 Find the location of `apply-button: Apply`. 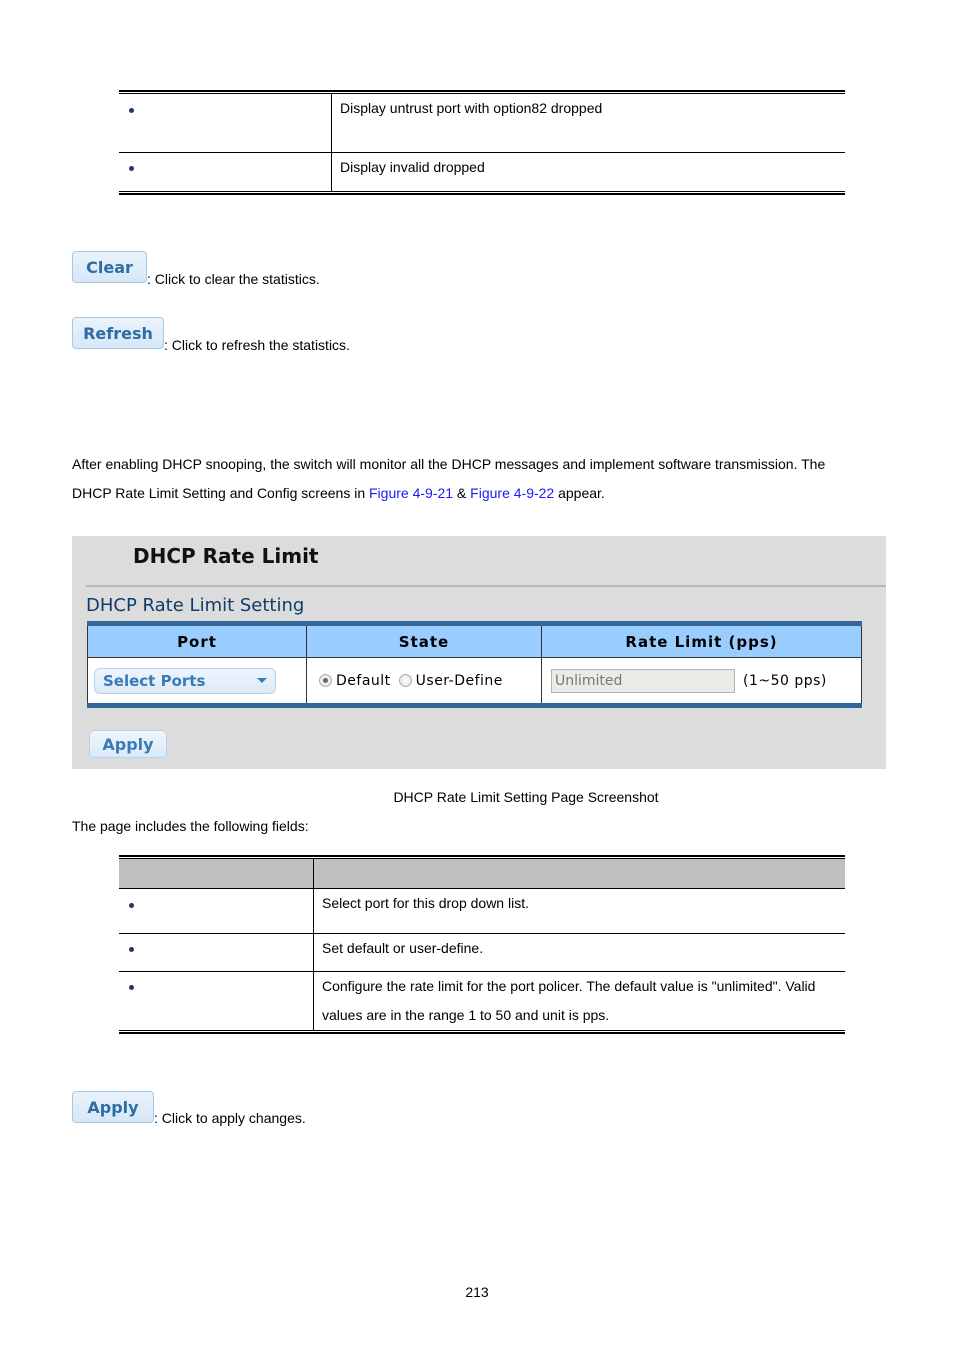

apply-button: Apply is located at coordinates (113, 1107).